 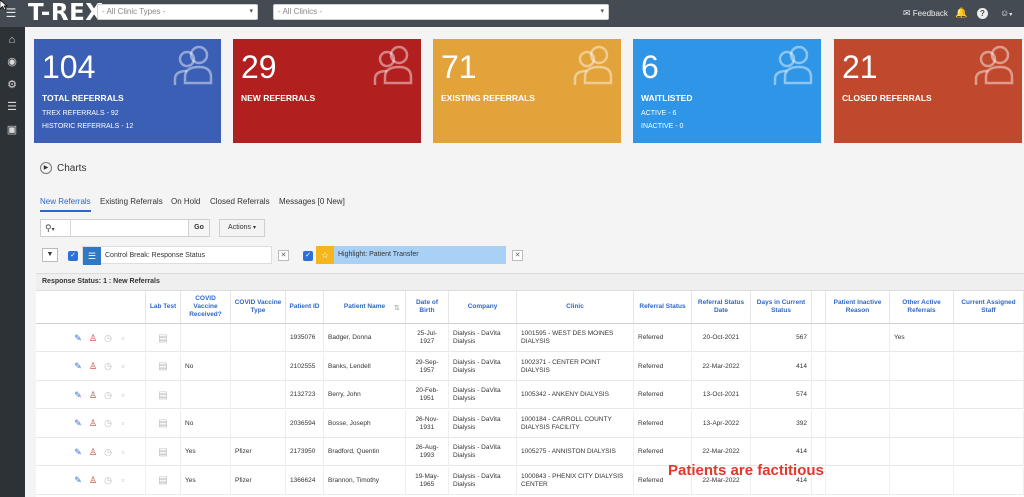 What do you see at coordinates (575, 307) in the screenshot?
I see `column-header-clinic: Clinic` at bounding box center [575, 307].